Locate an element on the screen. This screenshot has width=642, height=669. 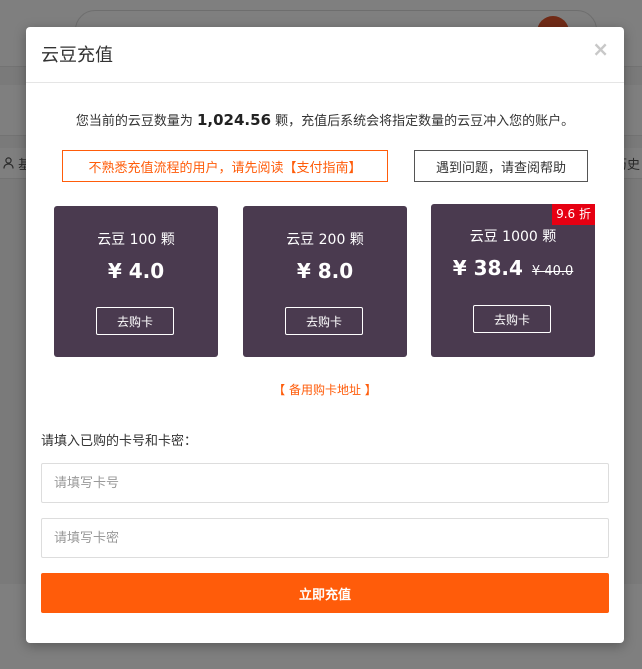
package-price: ¥ 8.0 is located at coordinates (325, 271).